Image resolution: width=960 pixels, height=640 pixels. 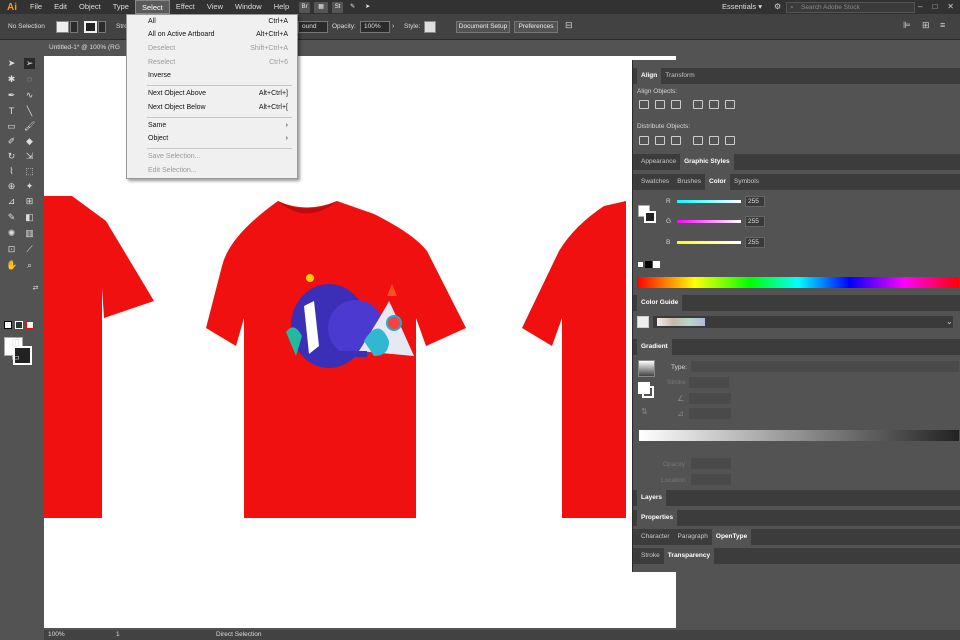 What do you see at coordinates (29, 201) in the screenshot?
I see `mesh-icon: ⊞` at bounding box center [29, 201].